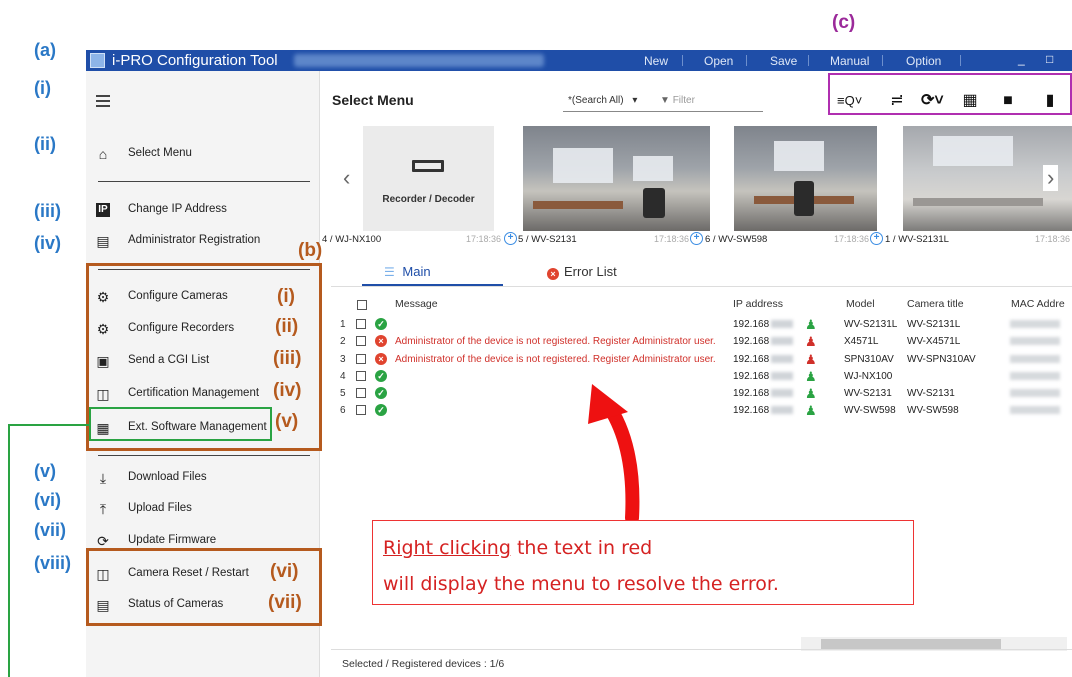  Describe the element at coordinates (428, 178) in the screenshot. I see `device-thumbnail-recorder: Recorder / Decoder` at that location.